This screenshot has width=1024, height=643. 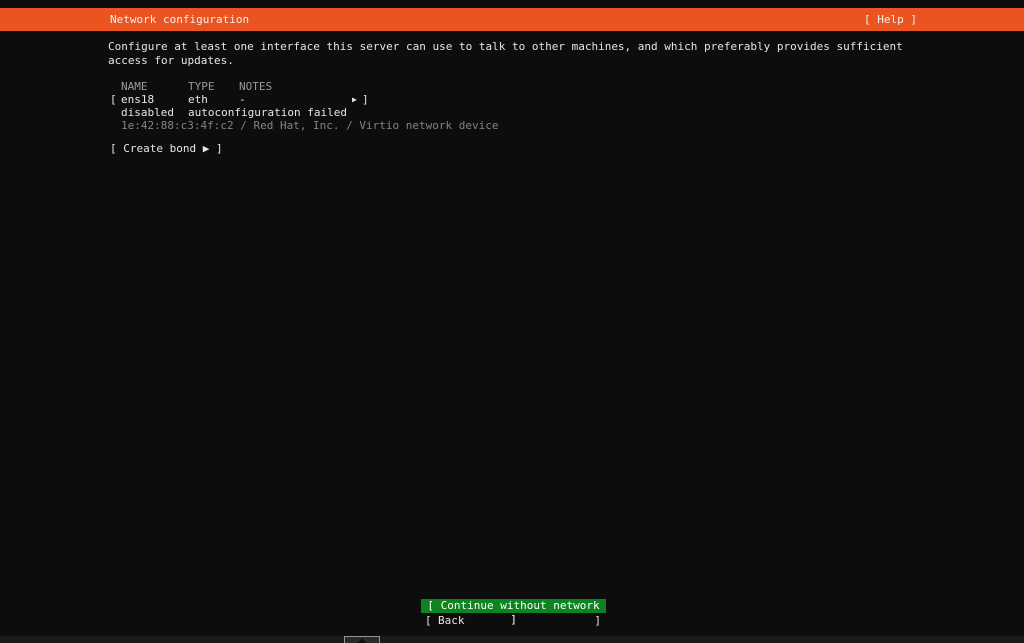 What do you see at coordinates (513, 612) in the screenshot?
I see `continue-without-network-button: [ Continue without network ]` at bounding box center [513, 612].